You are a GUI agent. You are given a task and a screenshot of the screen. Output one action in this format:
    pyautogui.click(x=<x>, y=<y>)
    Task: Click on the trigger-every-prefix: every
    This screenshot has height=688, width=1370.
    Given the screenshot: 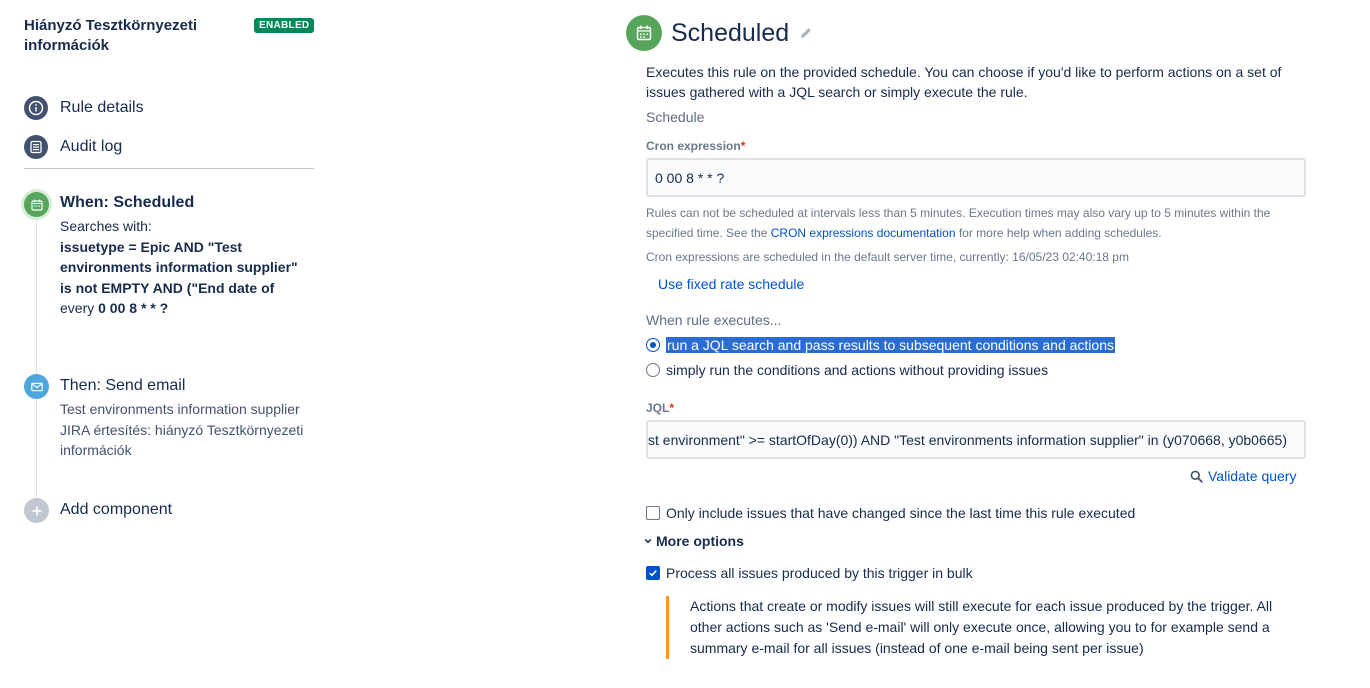 What is the action you would take?
    pyautogui.click(x=77, y=308)
    